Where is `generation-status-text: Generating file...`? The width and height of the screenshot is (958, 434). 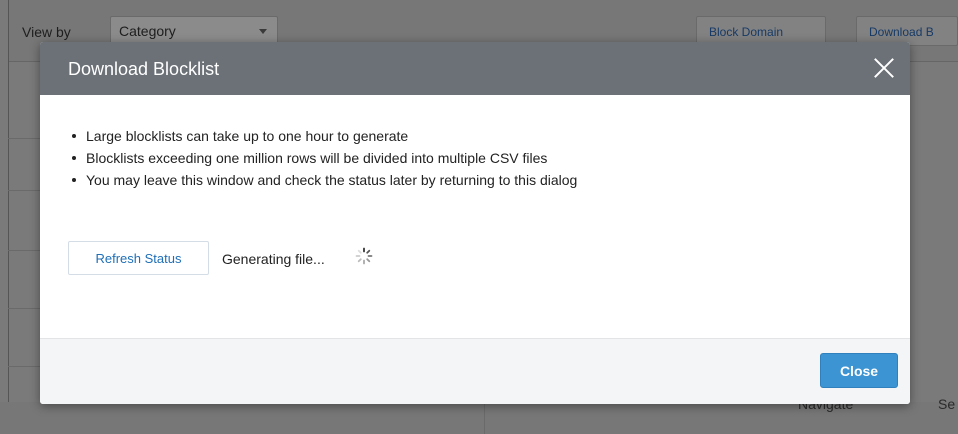 generation-status-text: Generating file... is located at coordinates (273, 259).